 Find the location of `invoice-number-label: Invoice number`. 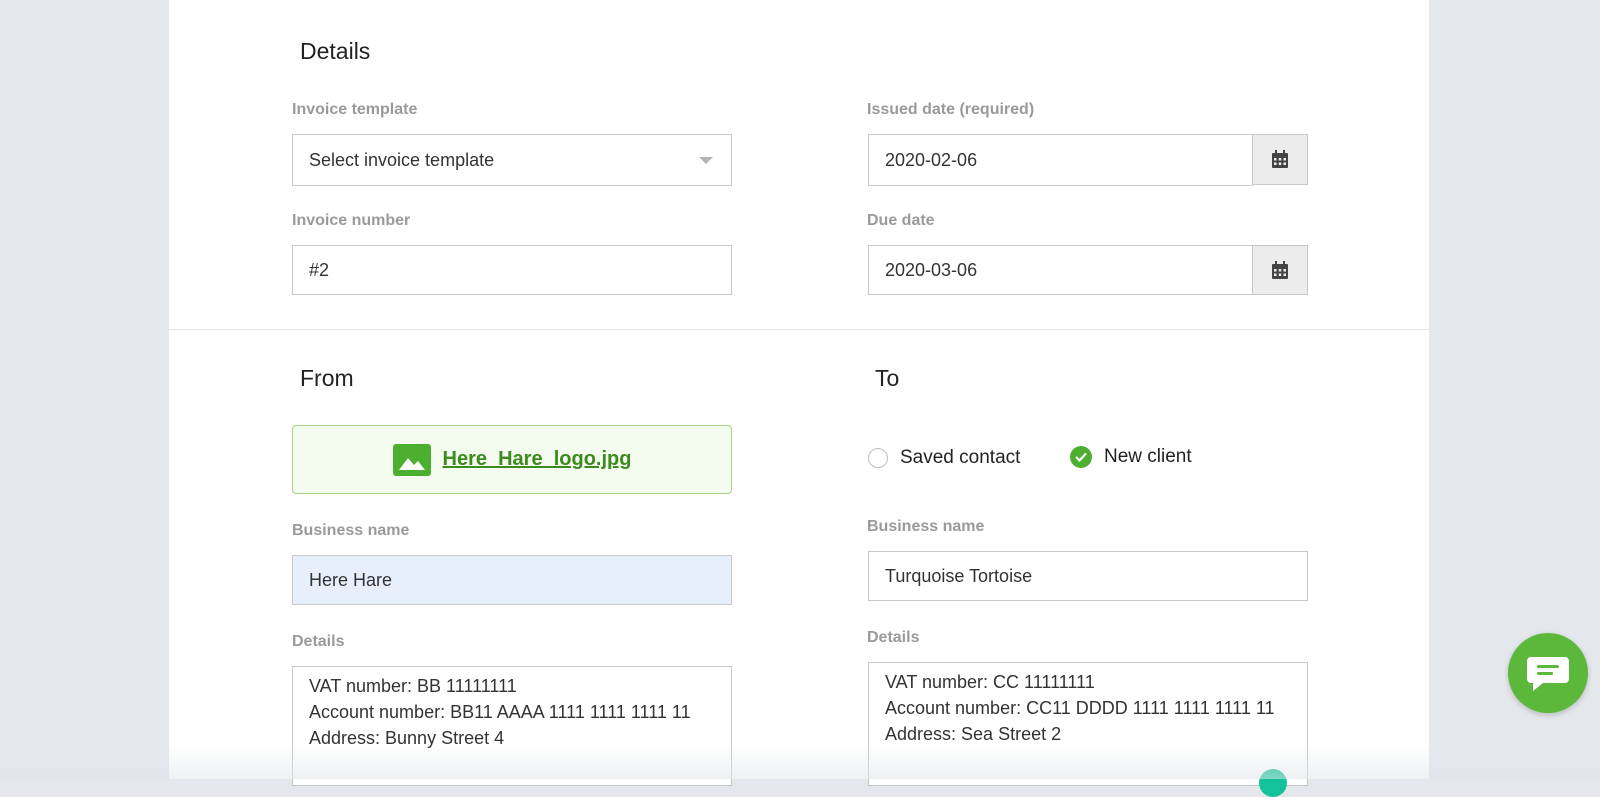

invoice-number-label: Invoice number is located at coordinates (351, 220).